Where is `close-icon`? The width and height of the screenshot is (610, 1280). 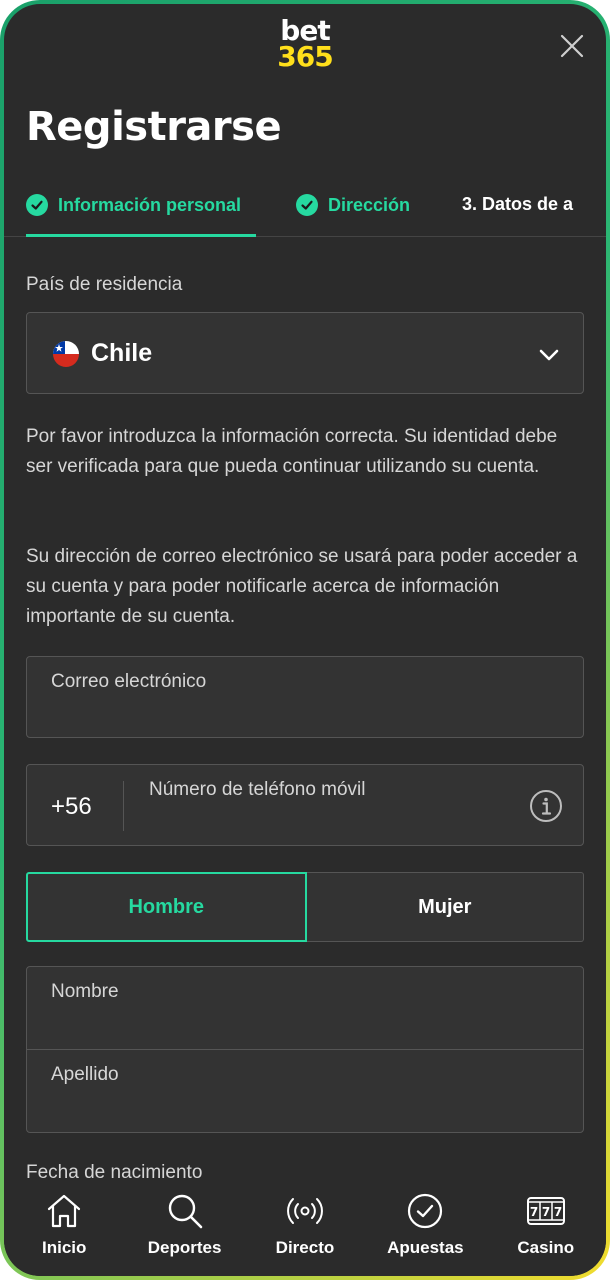
close-icon is located at coordinates (572, 46).